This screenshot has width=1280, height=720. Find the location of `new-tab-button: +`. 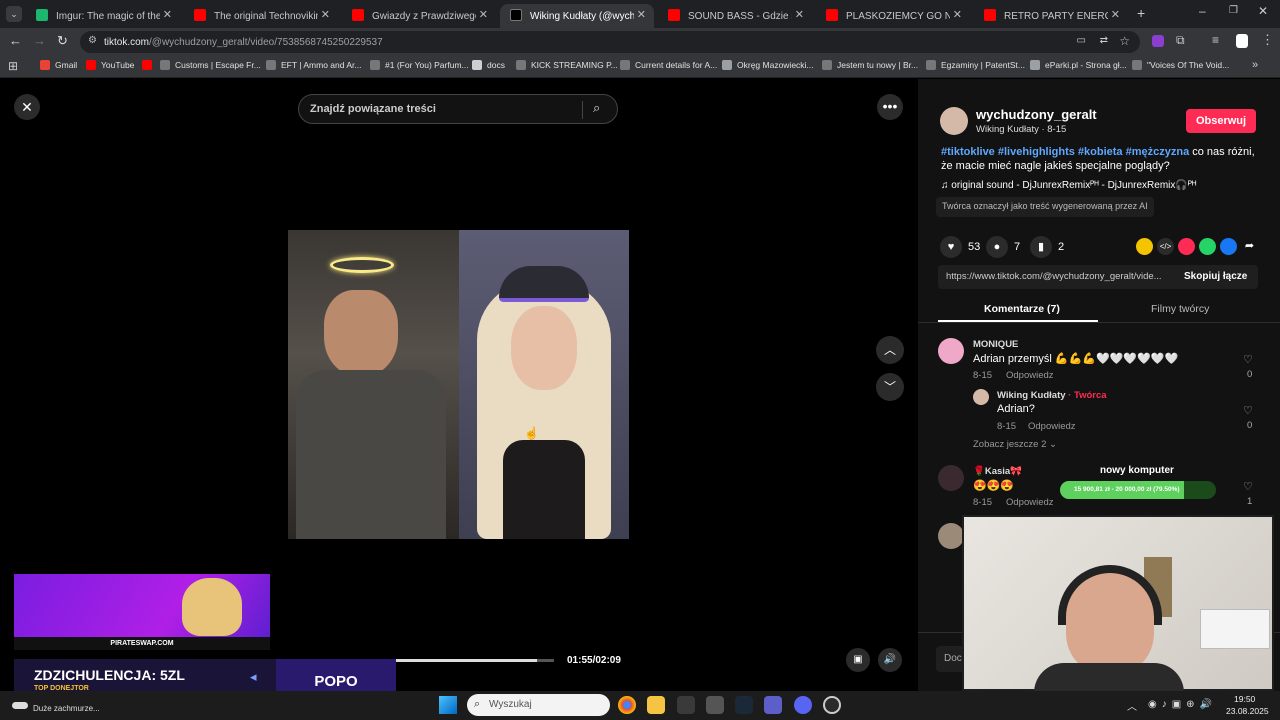

new-tab-button: + is located at coordinates (1141, 13).